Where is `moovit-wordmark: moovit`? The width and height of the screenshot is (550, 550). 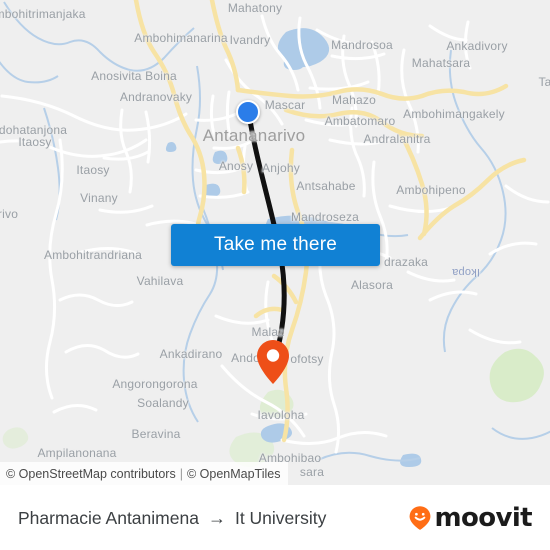
moovit-wordmark: moovit is located at coordinates (483, 518).